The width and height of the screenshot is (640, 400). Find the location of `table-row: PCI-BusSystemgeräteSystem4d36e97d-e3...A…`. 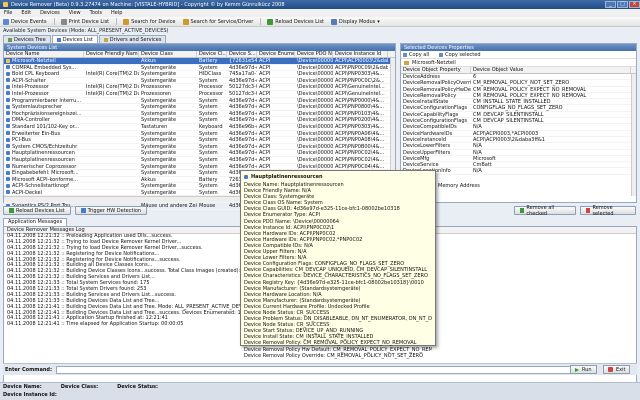

table-row: PCI-BusSystemgeräteSystem4d36e97d-e3...A… is located at coordinates (199, 140).